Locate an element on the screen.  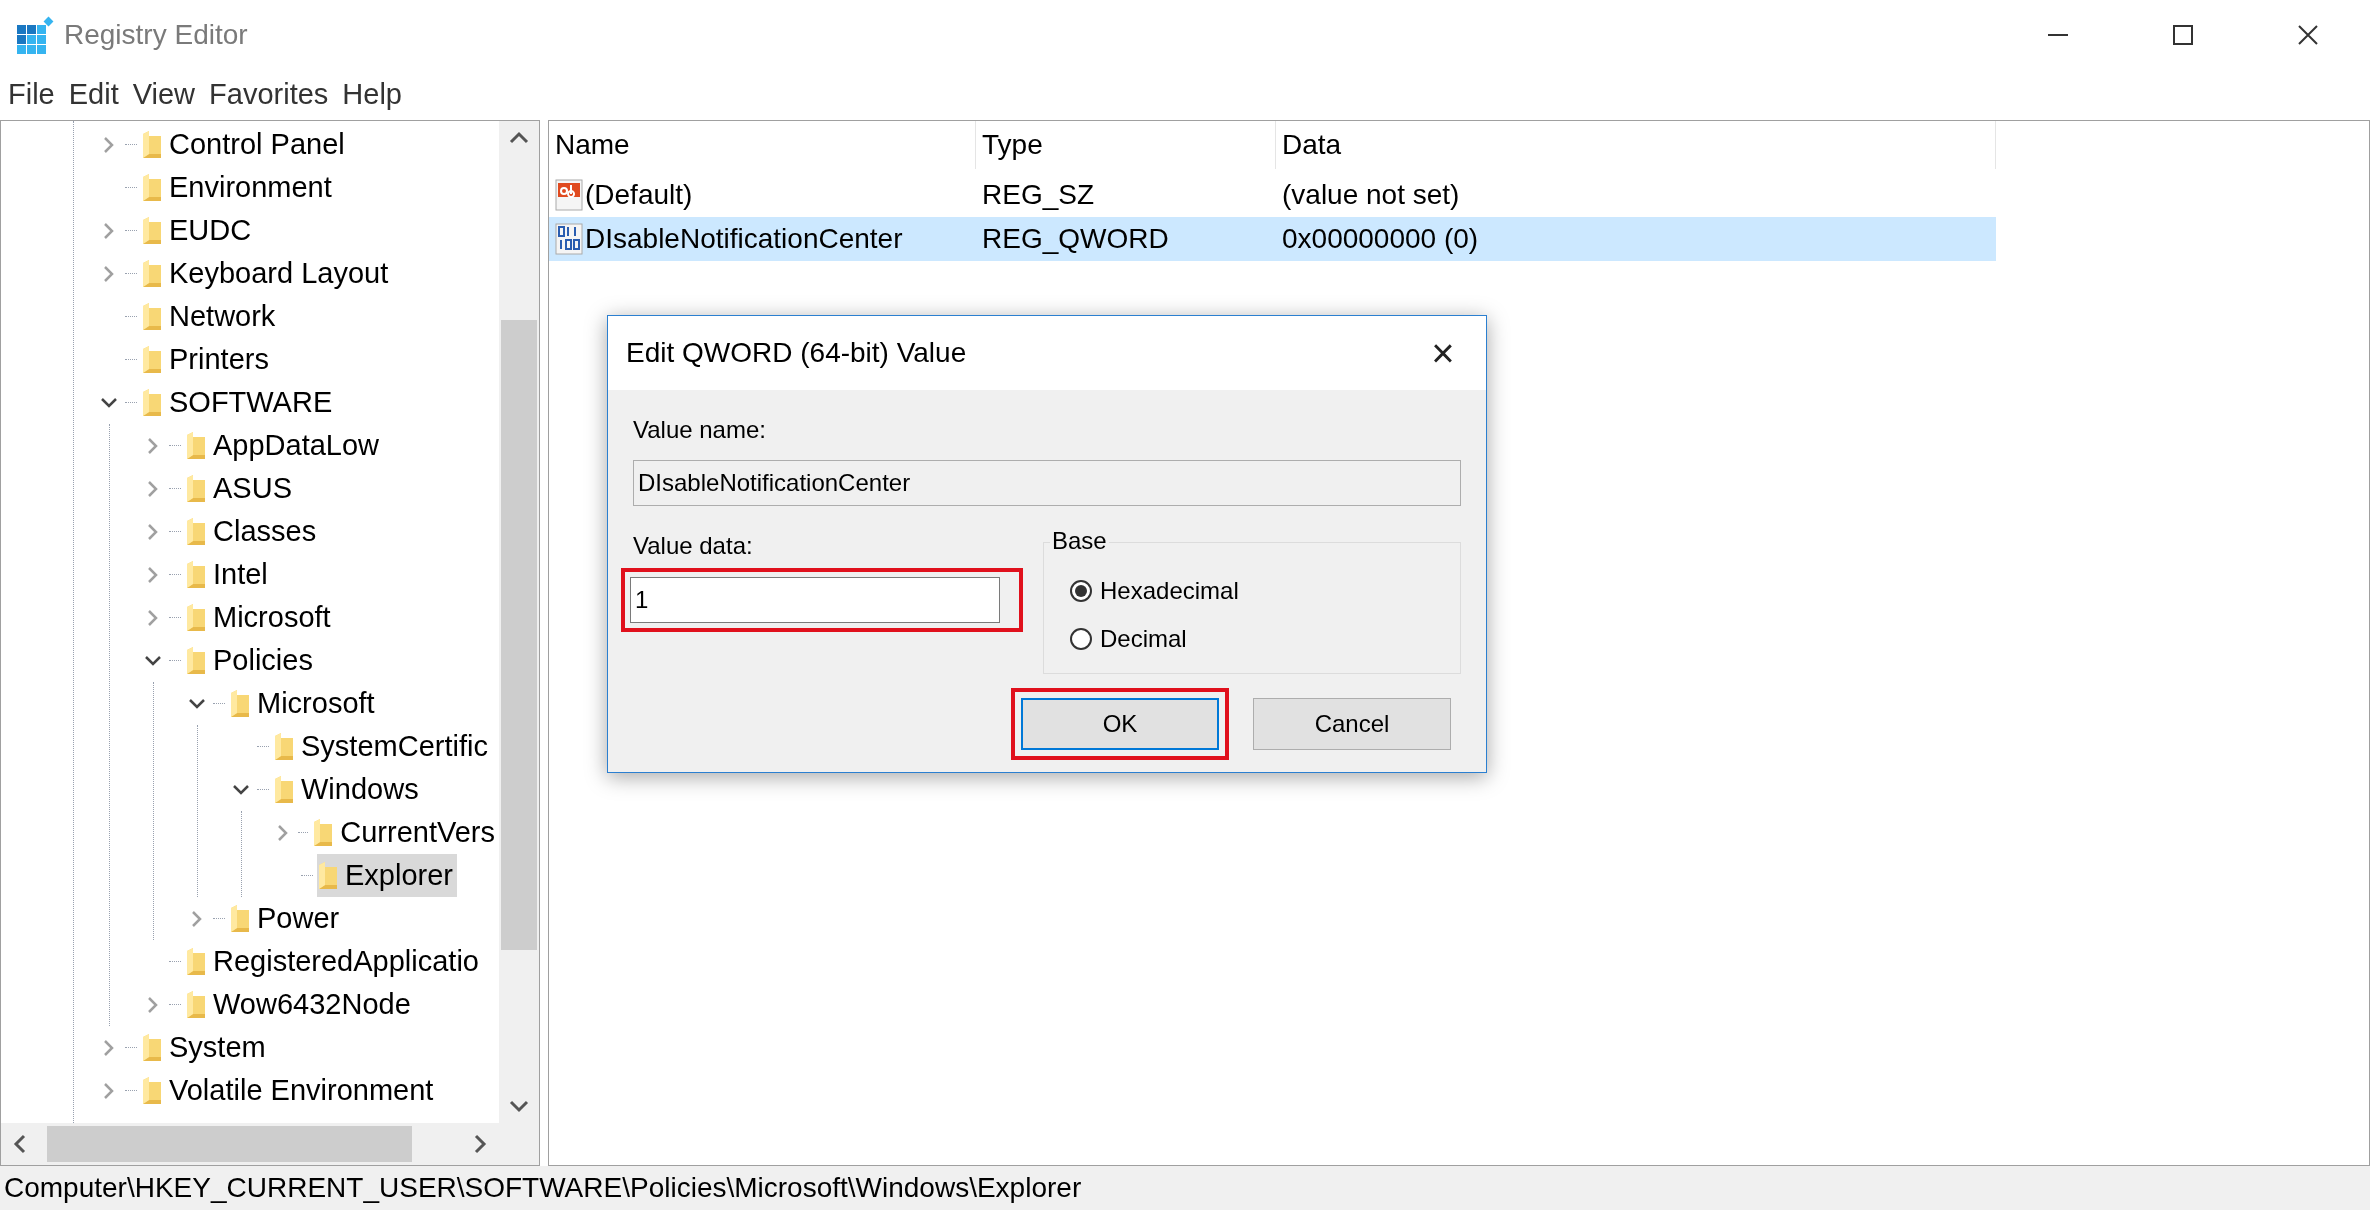
dialog-title: Edit QWORD (64-bit) Value is located at coordinates (796, 353).